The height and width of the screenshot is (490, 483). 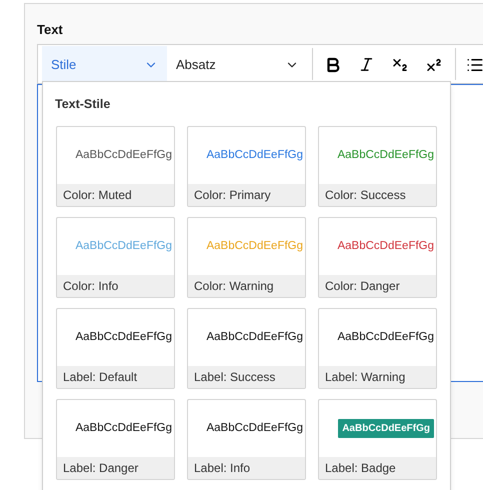 I want to click on style-label: Color: Primary, so click(x=232, y=195).